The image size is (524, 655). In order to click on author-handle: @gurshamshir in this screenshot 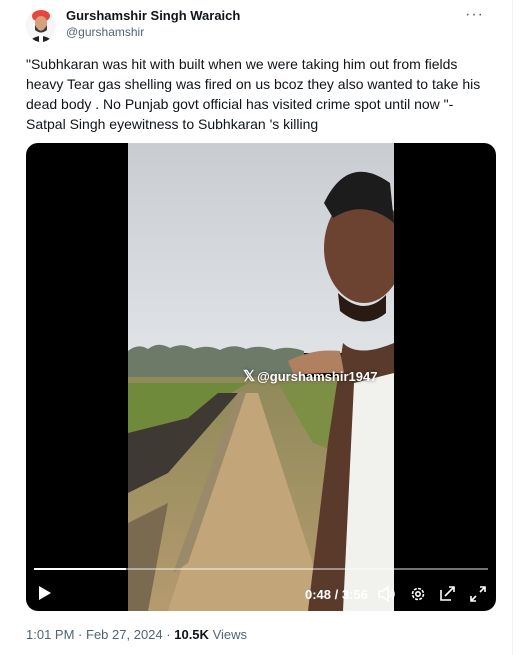, I will do `click(105, 32)`.